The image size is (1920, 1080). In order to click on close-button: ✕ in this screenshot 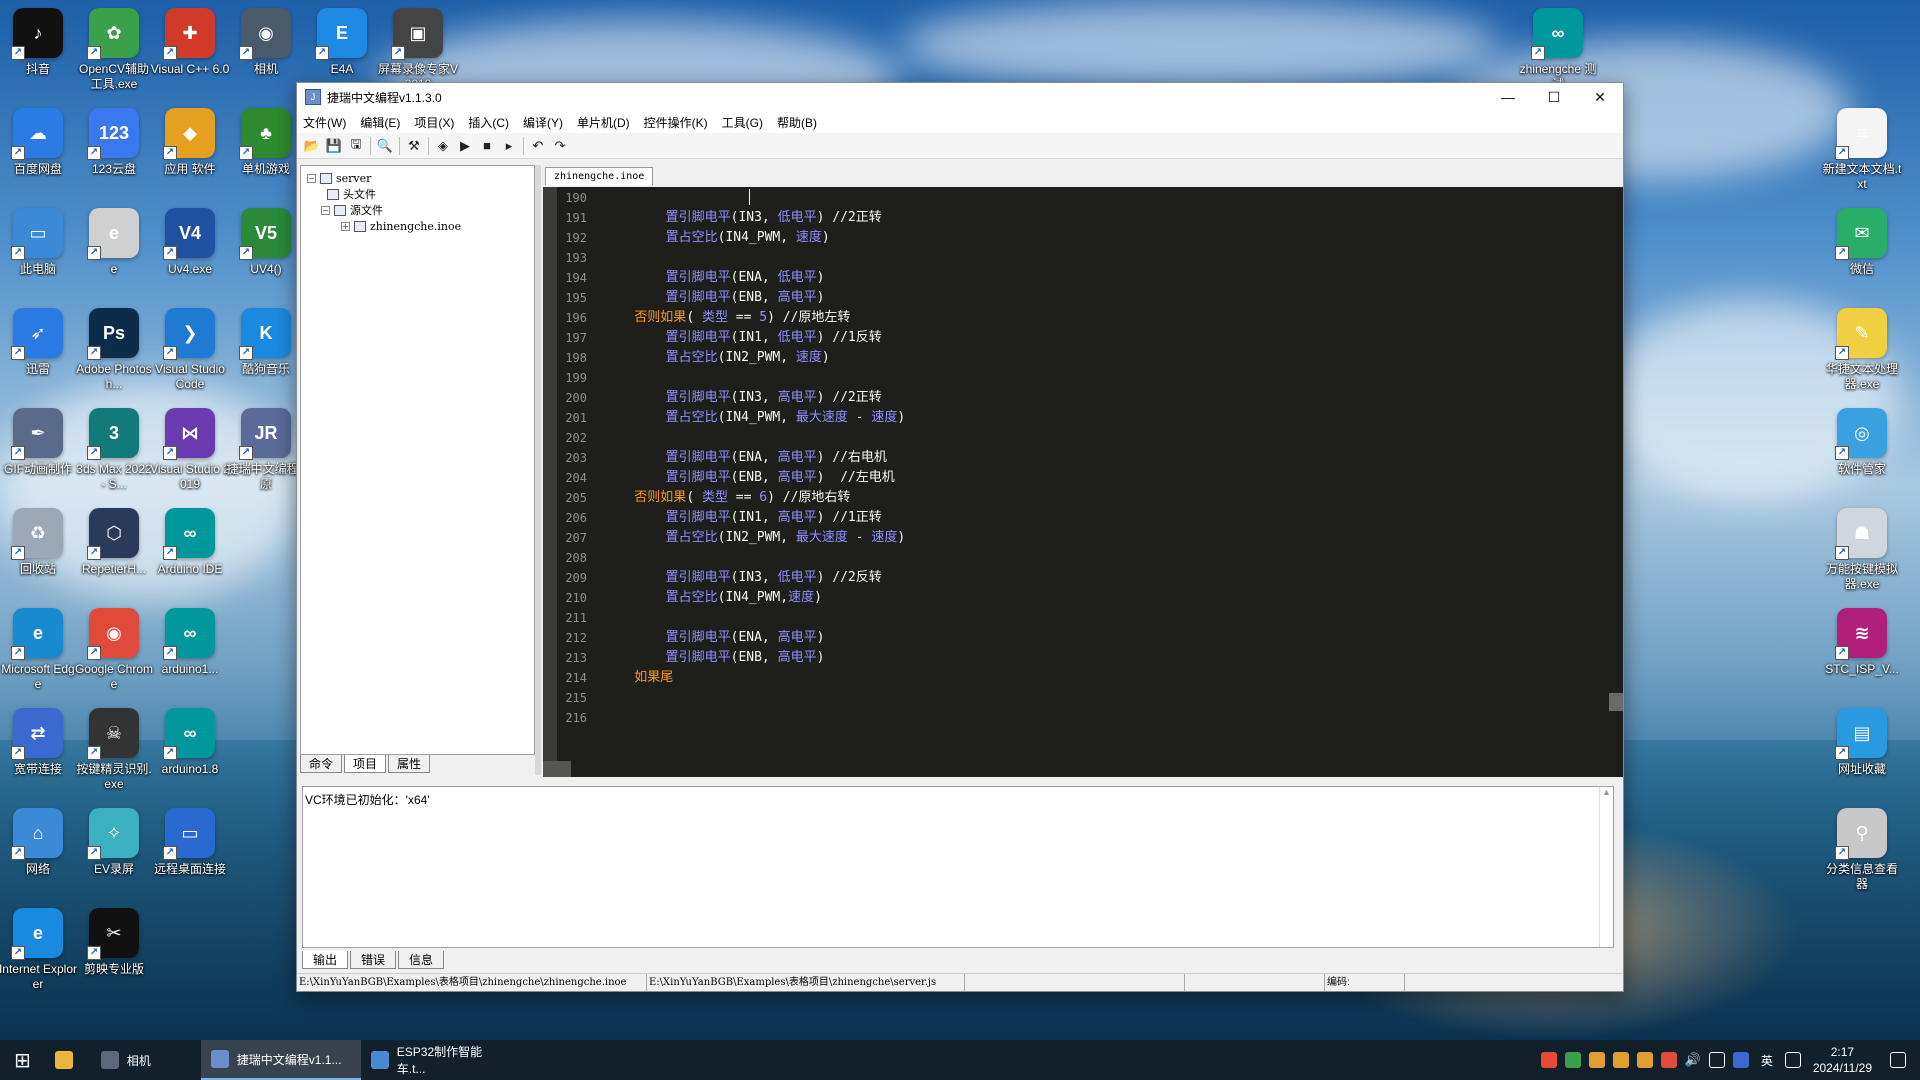, I will do `click(1600, 97)`.